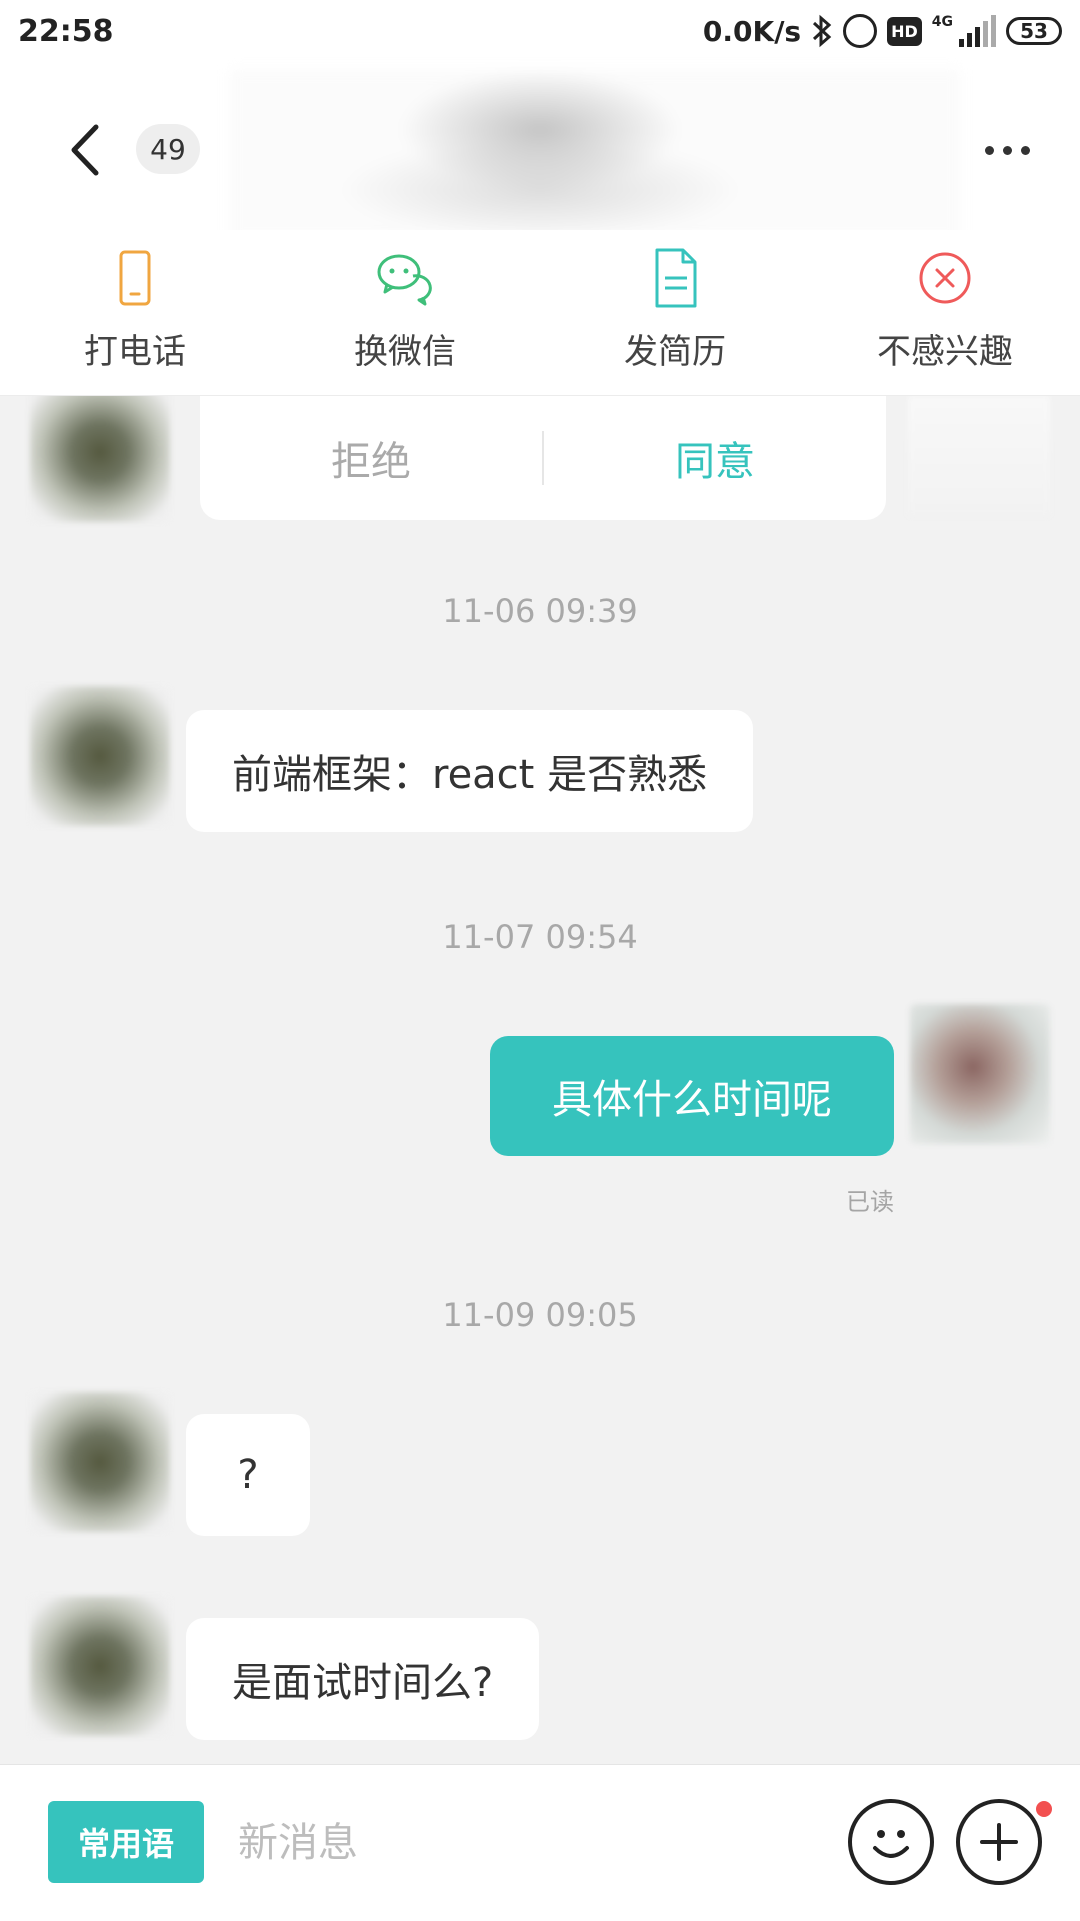 Image resolution: width=1080 pixels, height=1921 pixels. I want to click on action-label: 换微信, so click(405, 352).